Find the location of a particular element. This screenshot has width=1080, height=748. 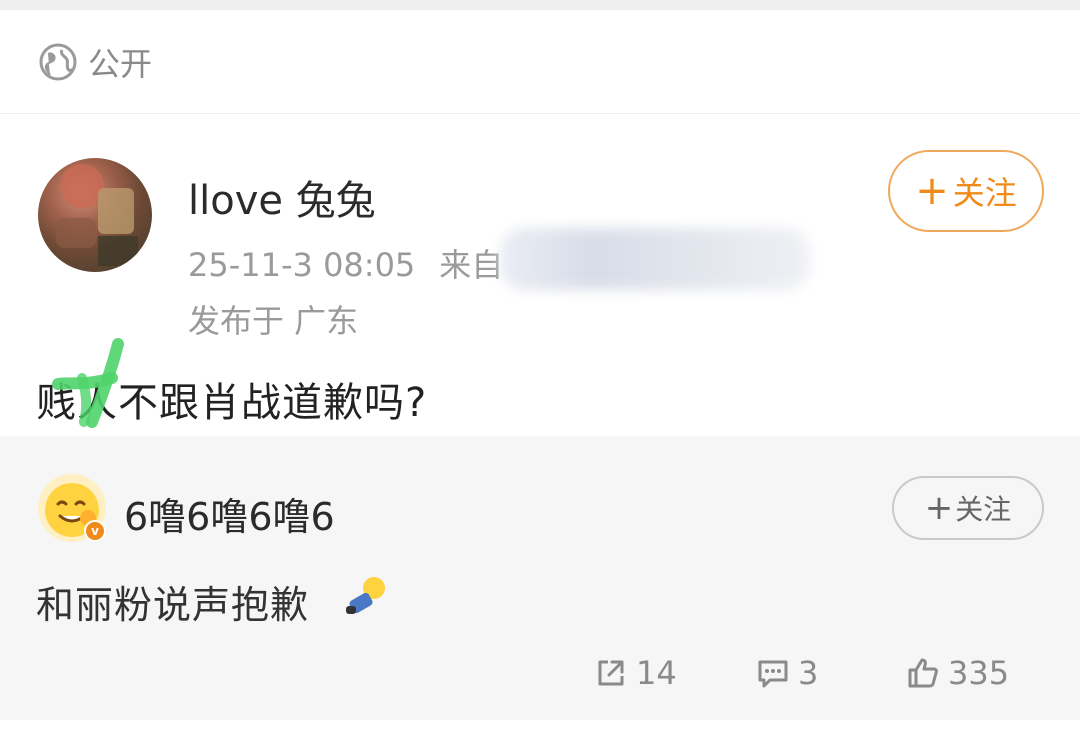

like-action: 335 is located at coordinates (957, 673).